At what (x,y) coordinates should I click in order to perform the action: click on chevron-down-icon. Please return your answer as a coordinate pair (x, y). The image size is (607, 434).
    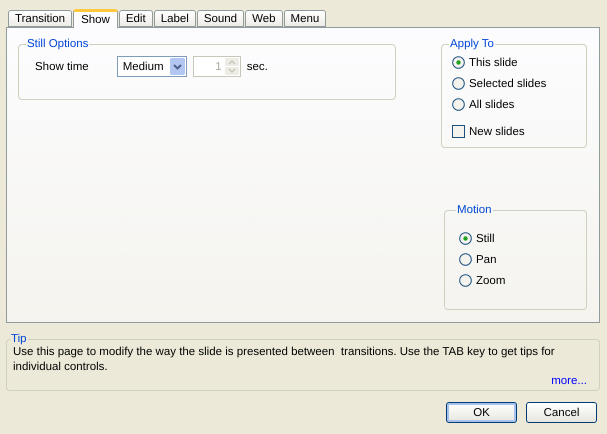
    Looking at the image, I should click on (177, 66).